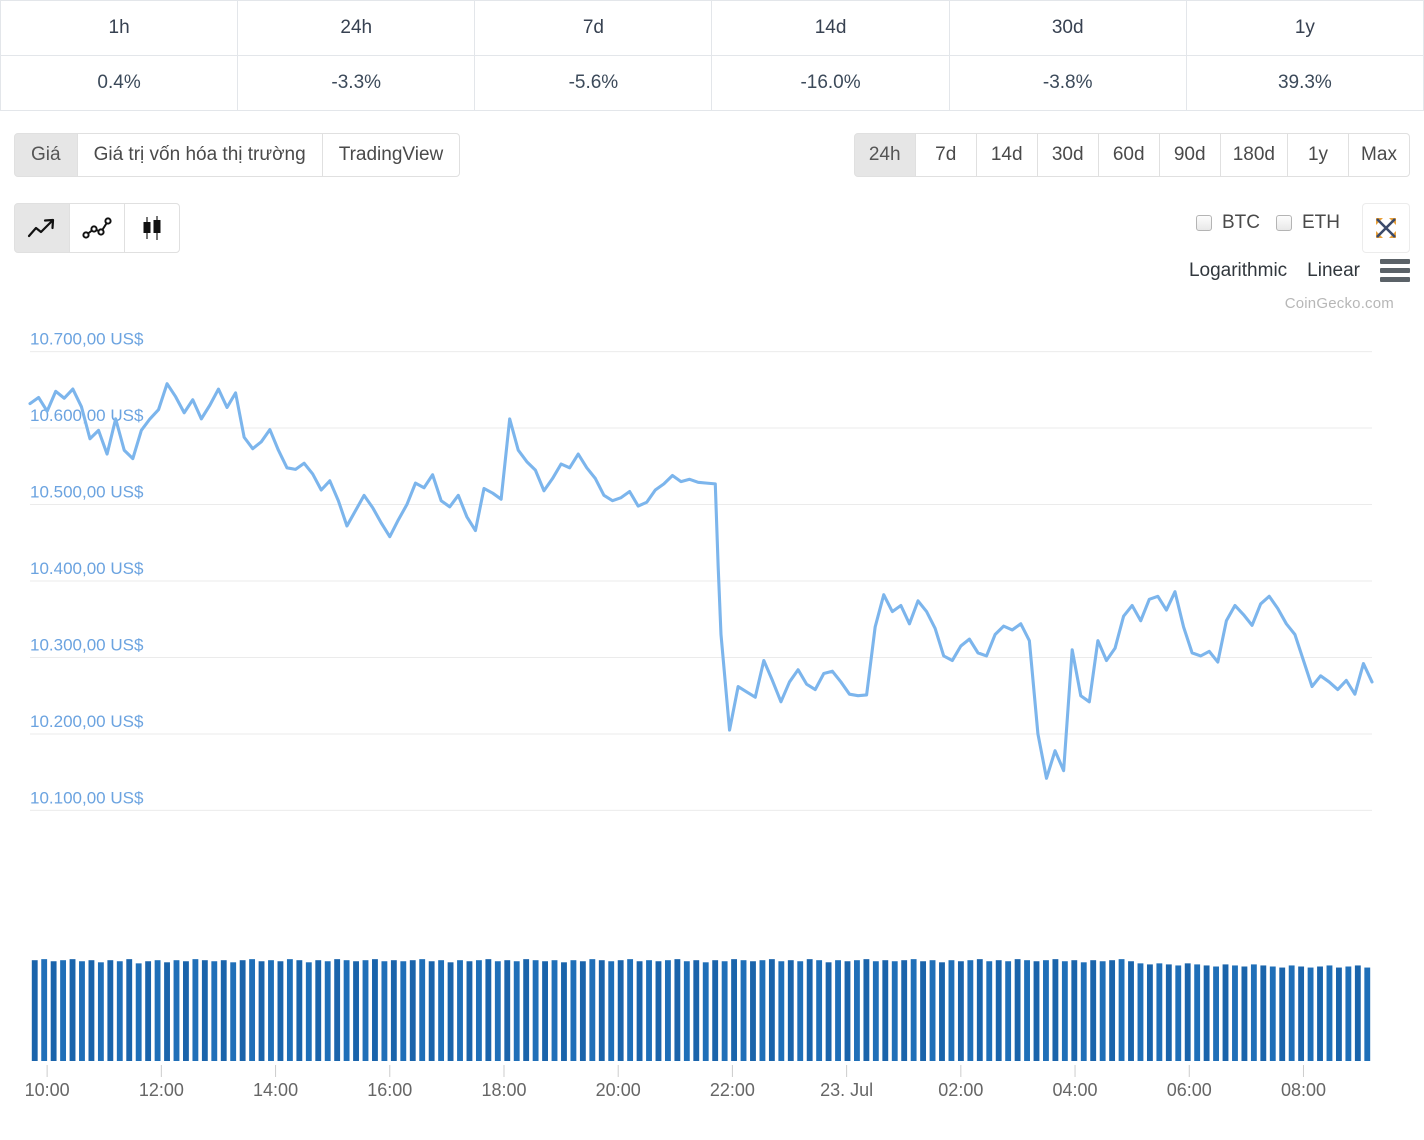 Image resolution: width=1424 pixels, height=1140 pixels. What do you see at coordinates (593, 83) in the screenshot?
I see `perf-value-7d: -5.6%` at bounding box center [593, 83].